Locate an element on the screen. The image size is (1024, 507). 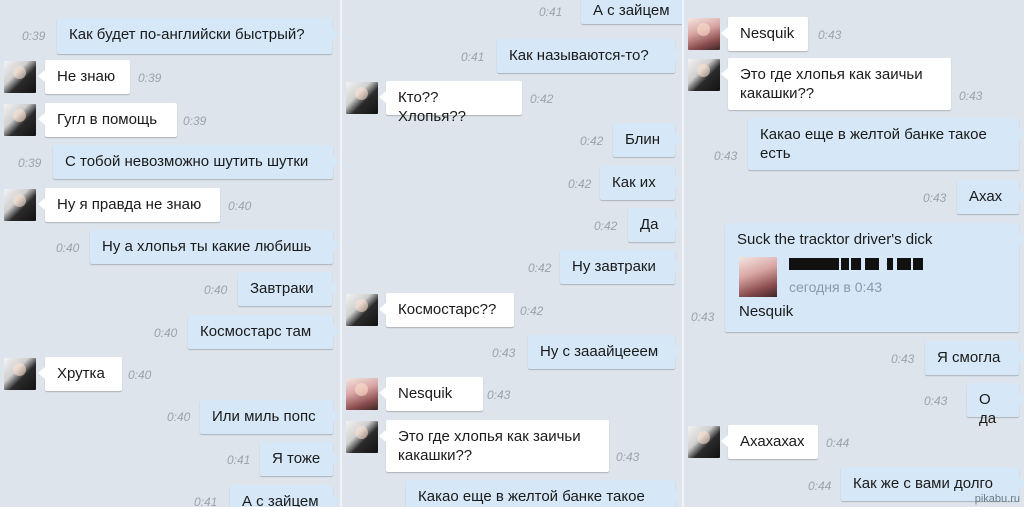
outgoing-message: Космостарс там is located at coordinates (264, 332).